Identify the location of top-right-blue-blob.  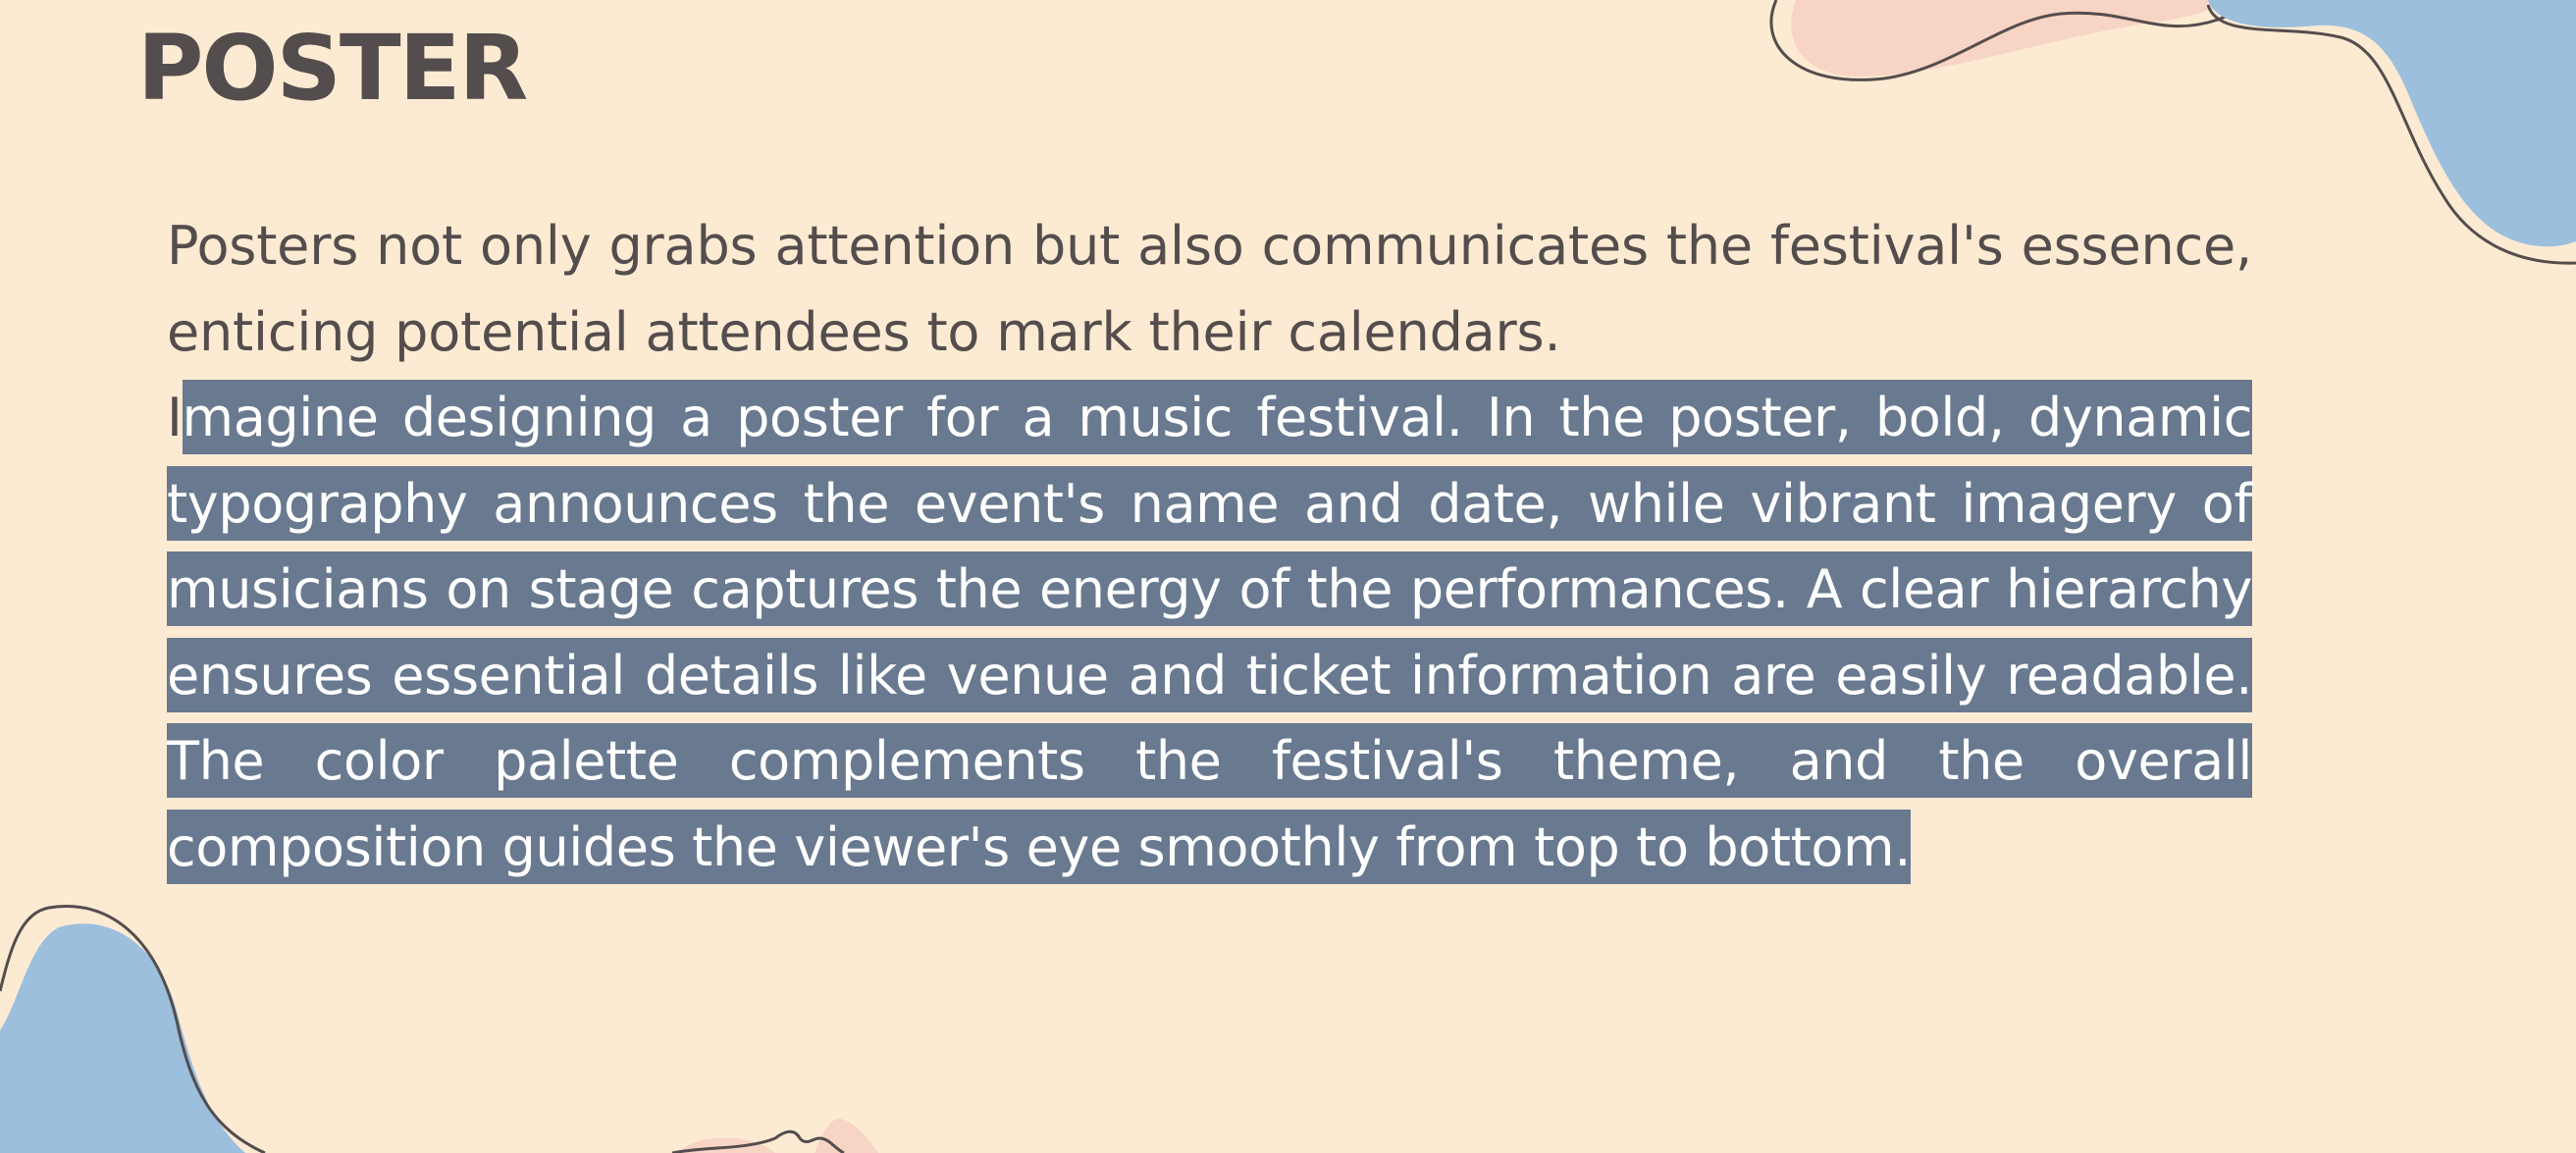
(2392, 123).